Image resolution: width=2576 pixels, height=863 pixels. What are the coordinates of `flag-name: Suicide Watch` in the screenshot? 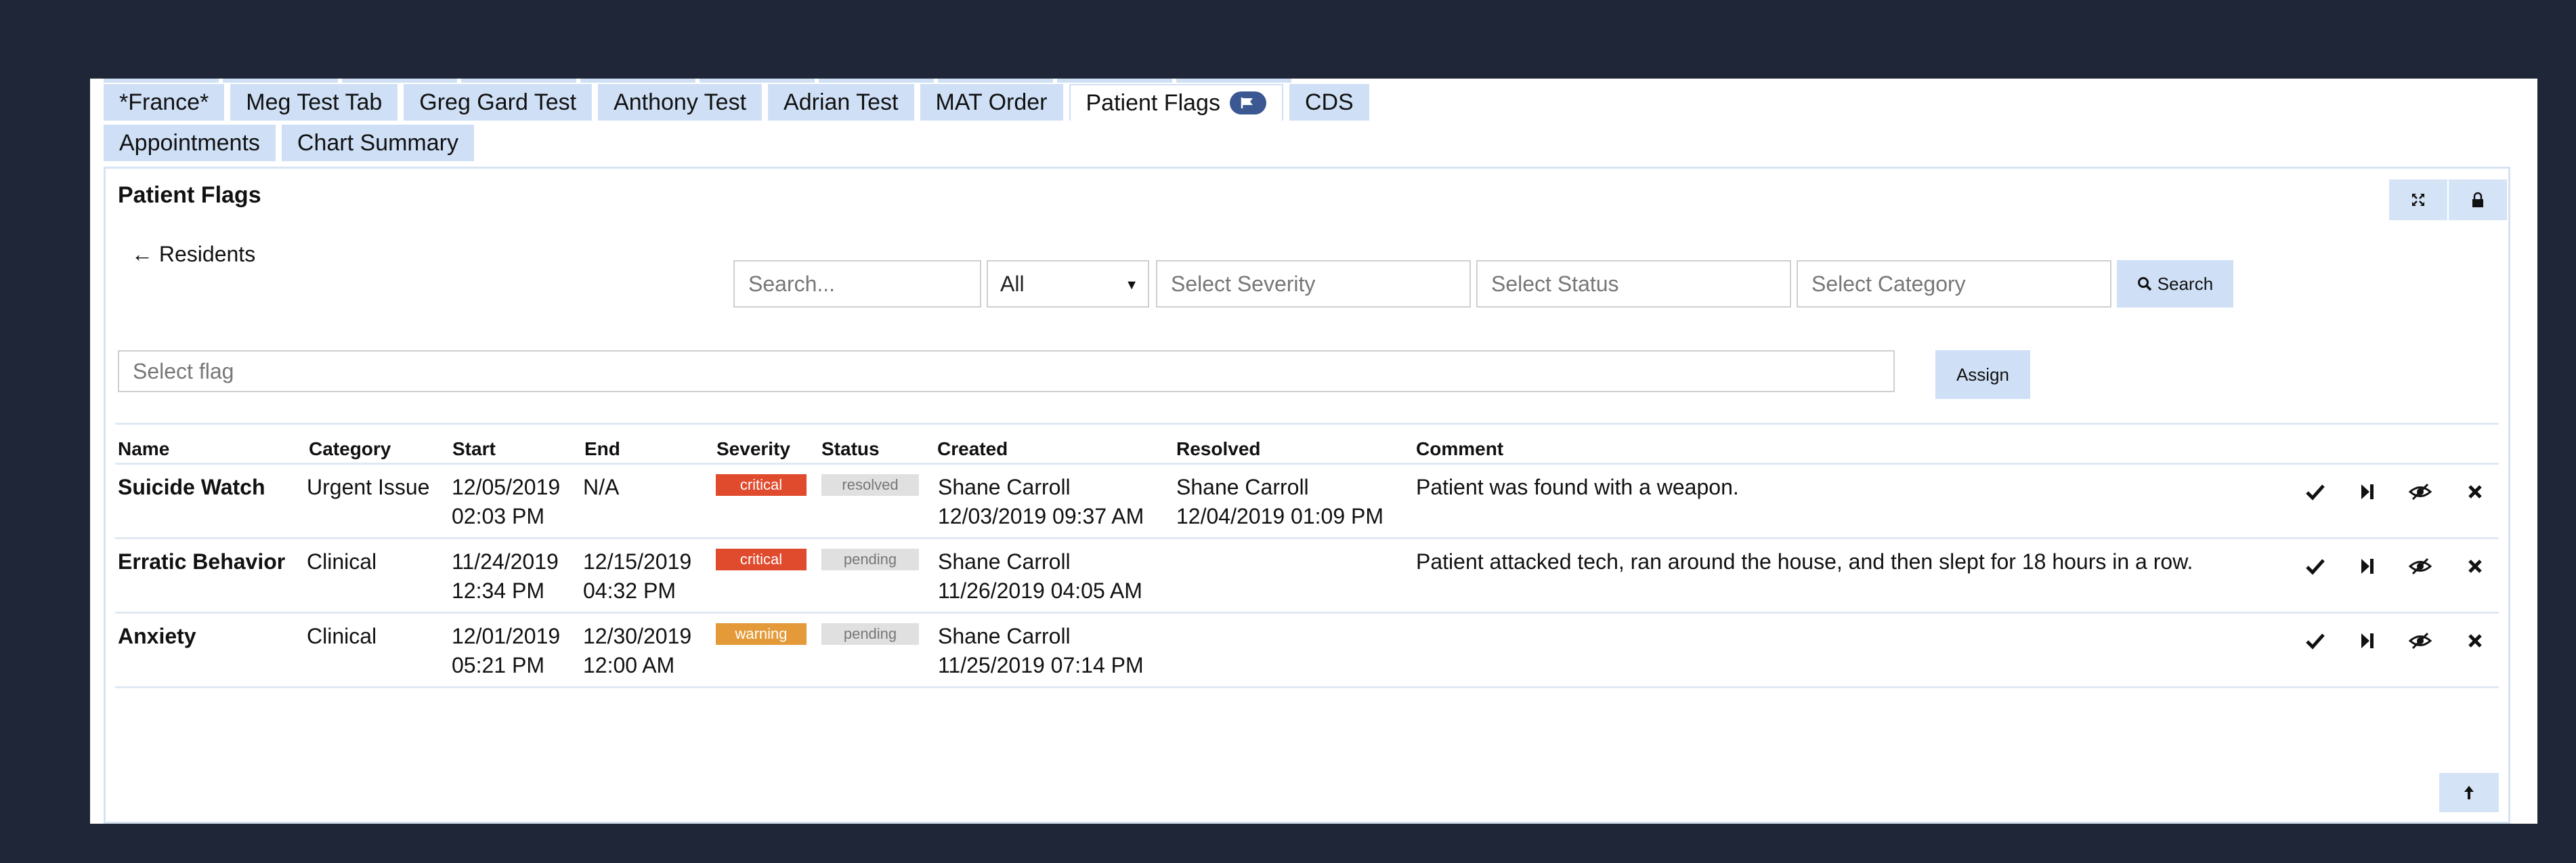 It's located at (191, 487).